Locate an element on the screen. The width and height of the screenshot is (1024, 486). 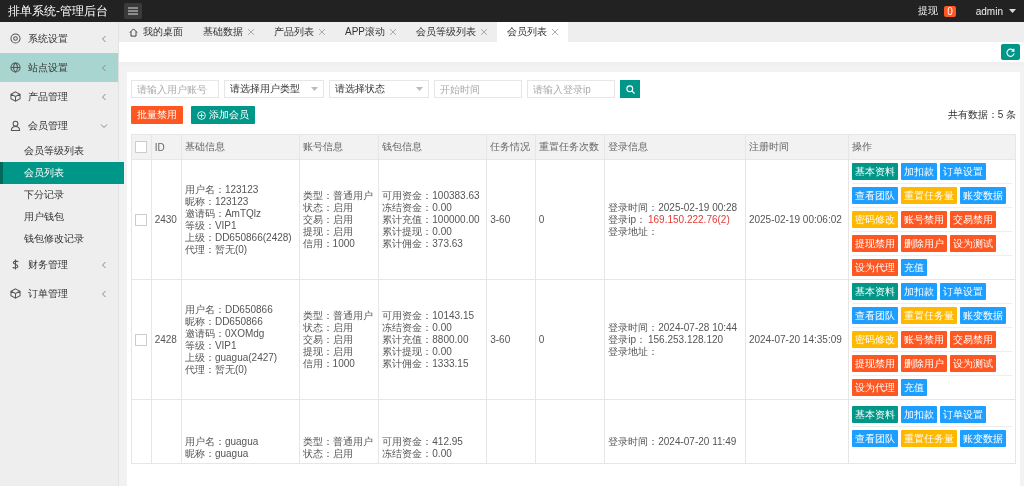
tab: 我的桌面 is located at coordinates (156, 32).